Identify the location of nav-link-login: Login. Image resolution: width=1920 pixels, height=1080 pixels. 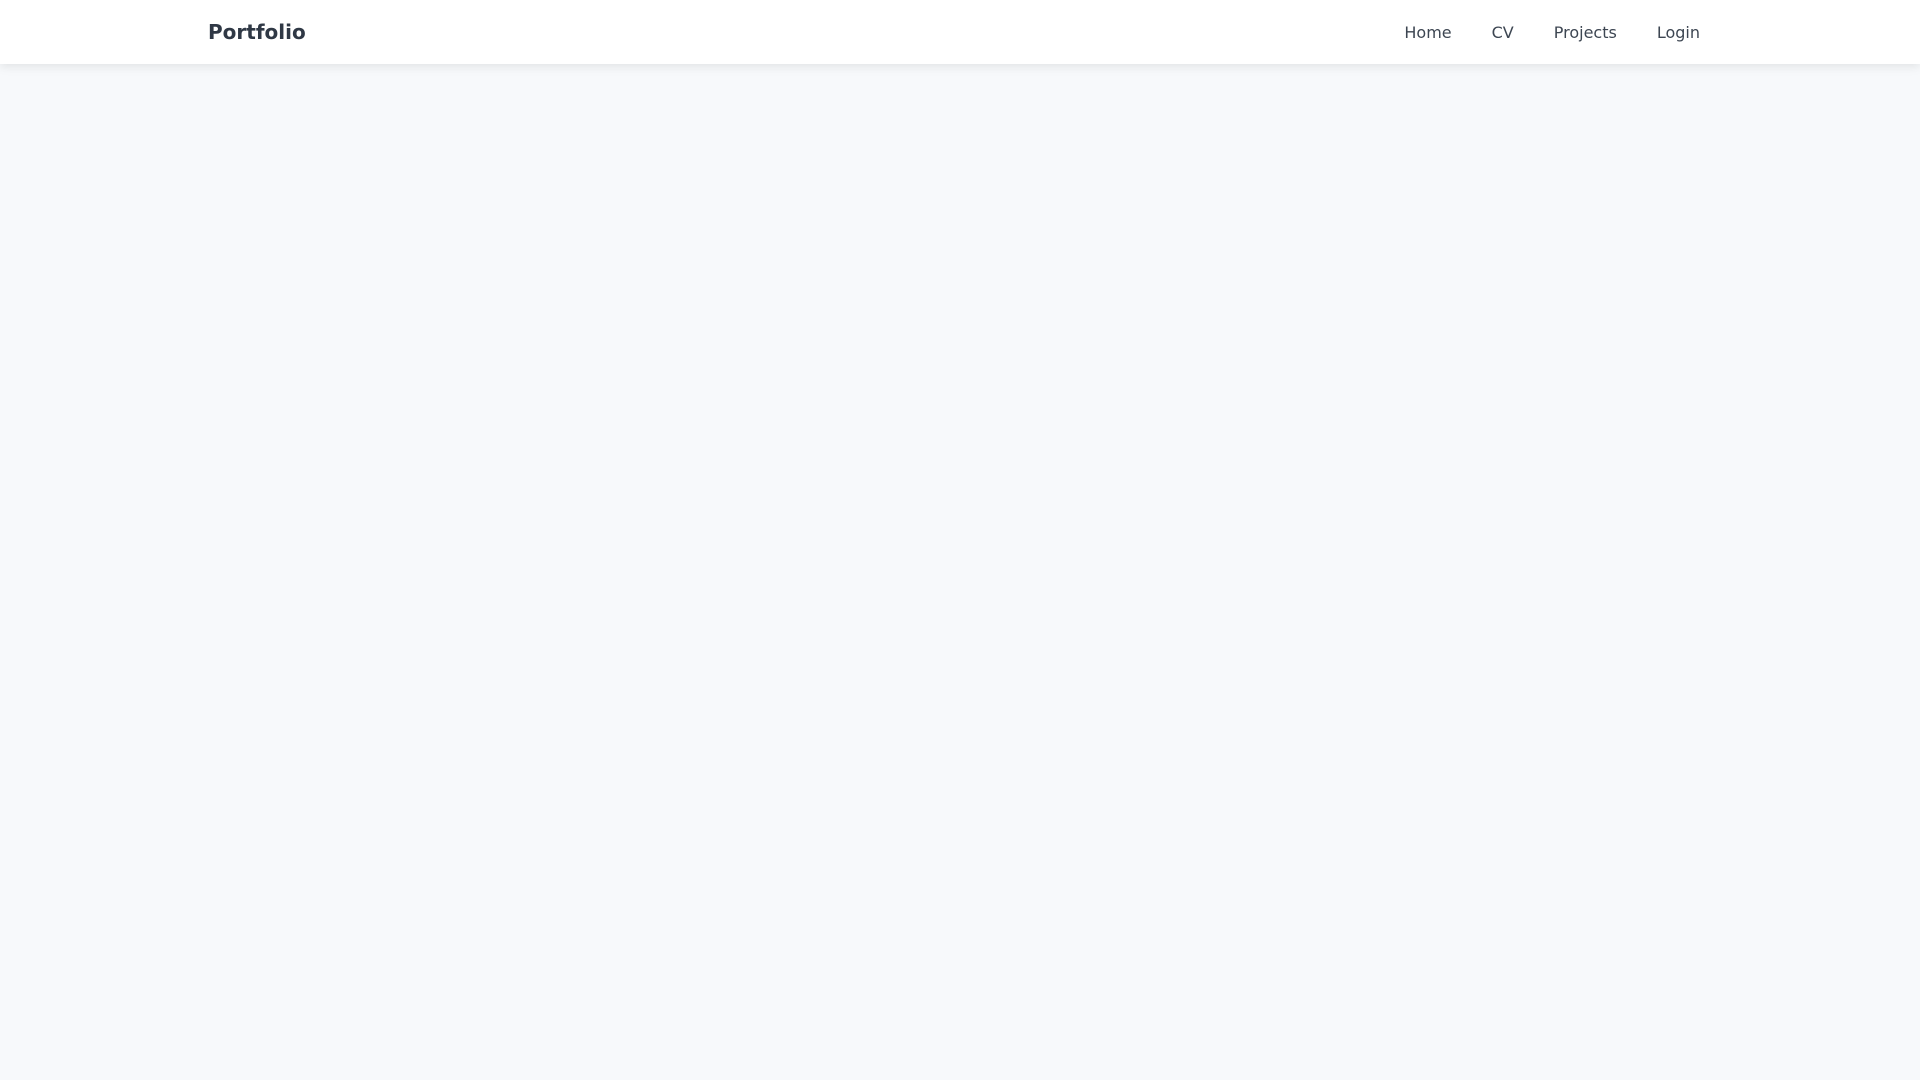
(1678, 32).